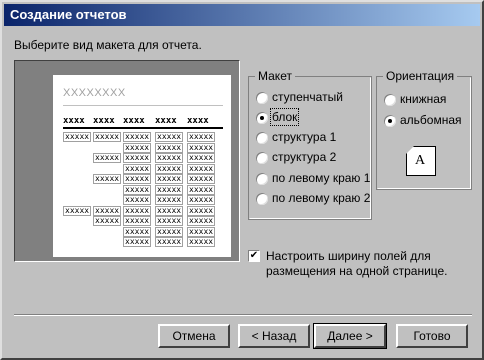 This screenshot has width=484, height=360. I want to click on preview-title-line, so click(143, 105).